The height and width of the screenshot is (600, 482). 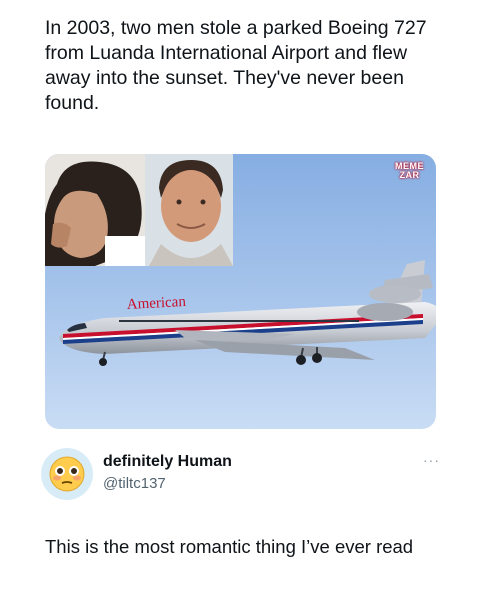 I want to click on livery-text: American, so click(x=156, y=303).